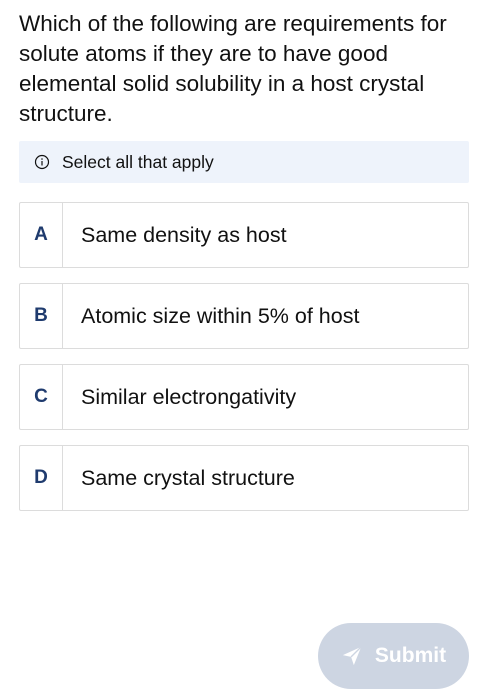 The image size is (488, 700). I want to click on option-letter: A, so click(41, 235).